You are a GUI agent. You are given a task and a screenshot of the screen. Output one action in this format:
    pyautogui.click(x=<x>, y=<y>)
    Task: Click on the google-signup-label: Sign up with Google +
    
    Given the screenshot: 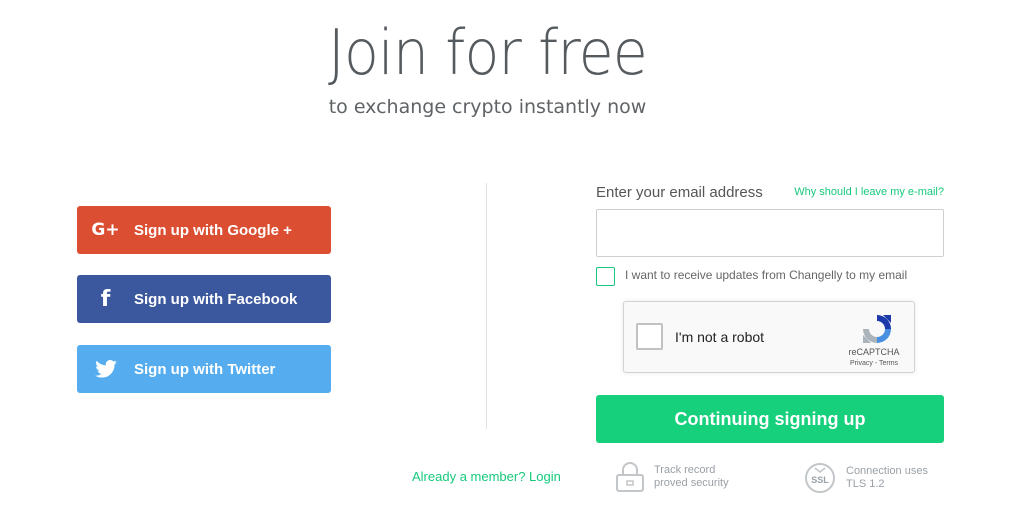 What is the action you would take?
    pyautogui.click(x=213, y=230)
    